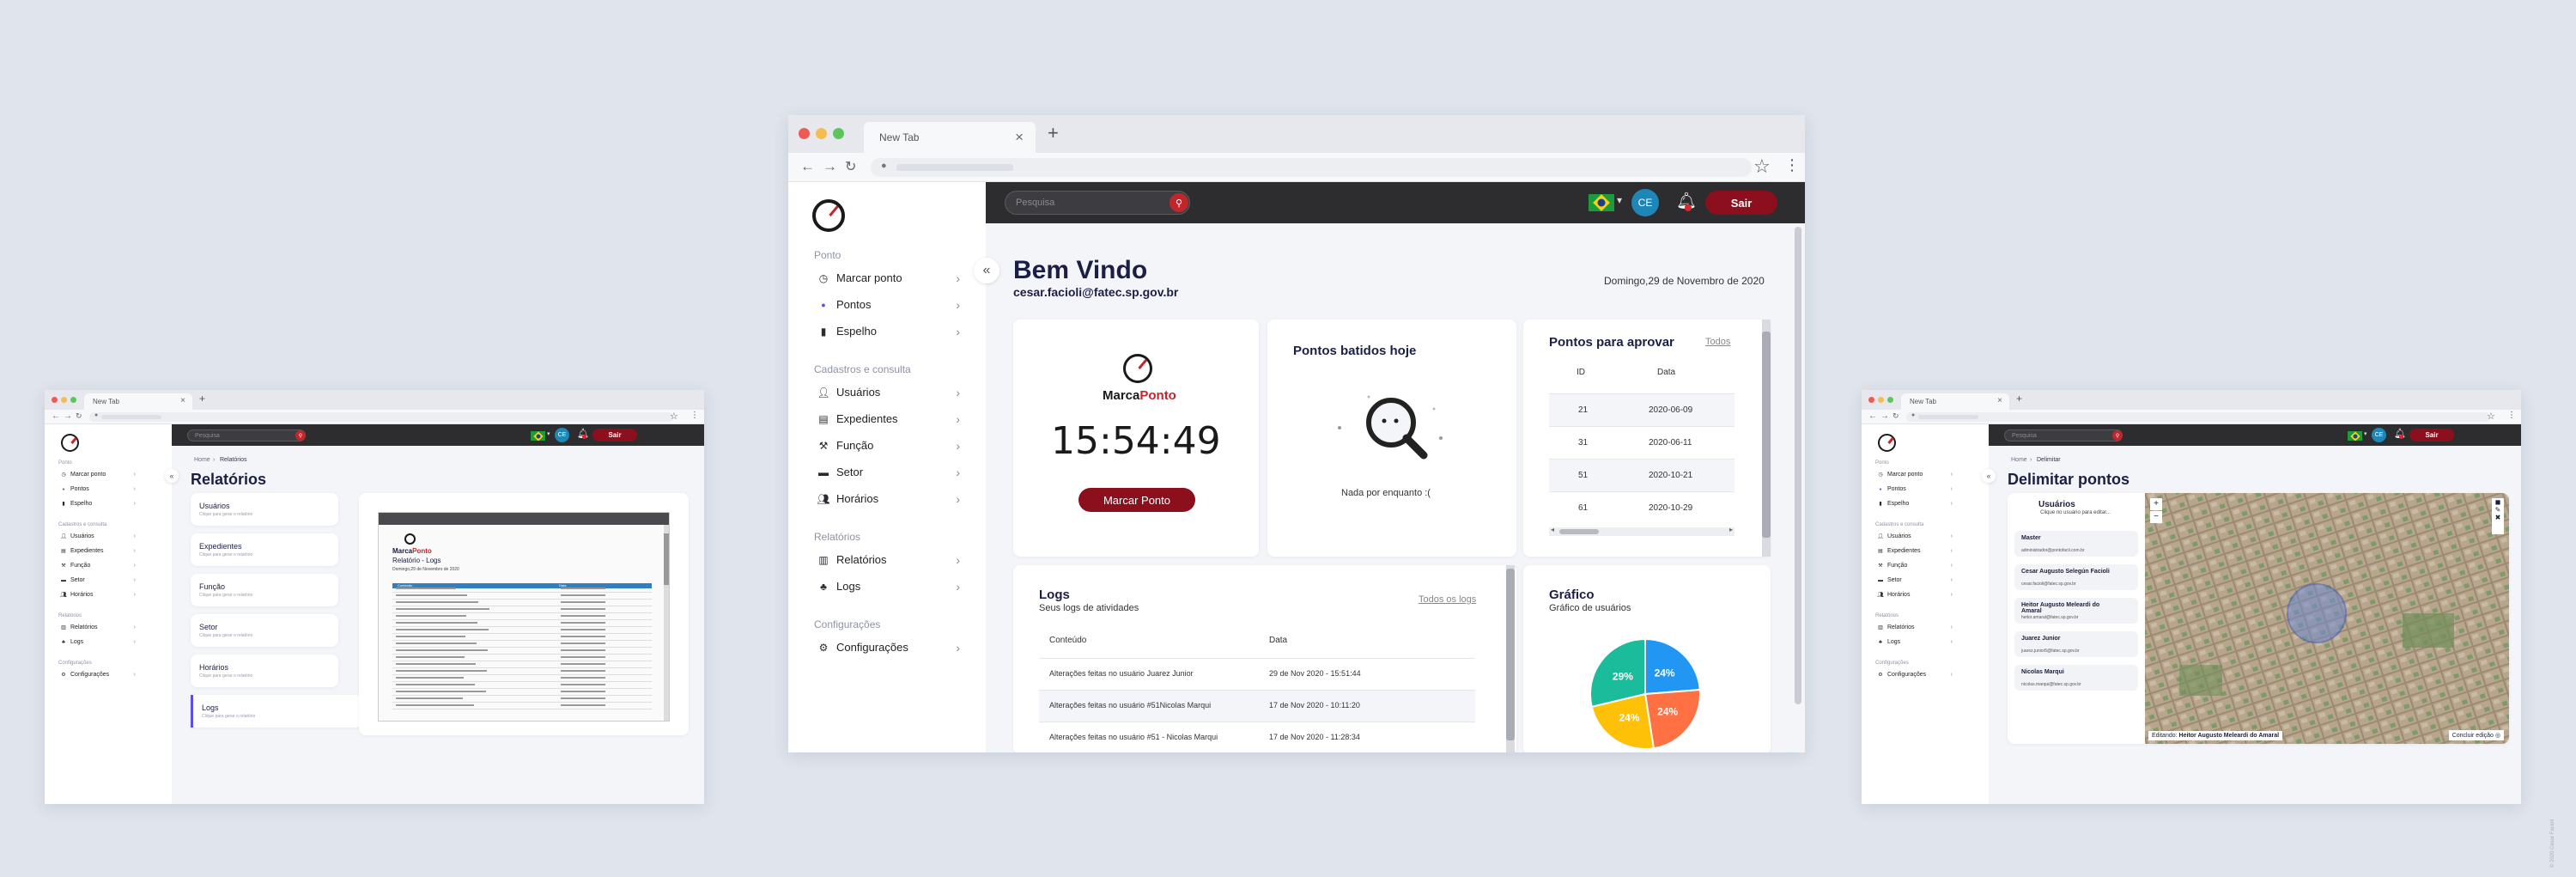  I want to click on forward-icon: →, so click(68, 416).